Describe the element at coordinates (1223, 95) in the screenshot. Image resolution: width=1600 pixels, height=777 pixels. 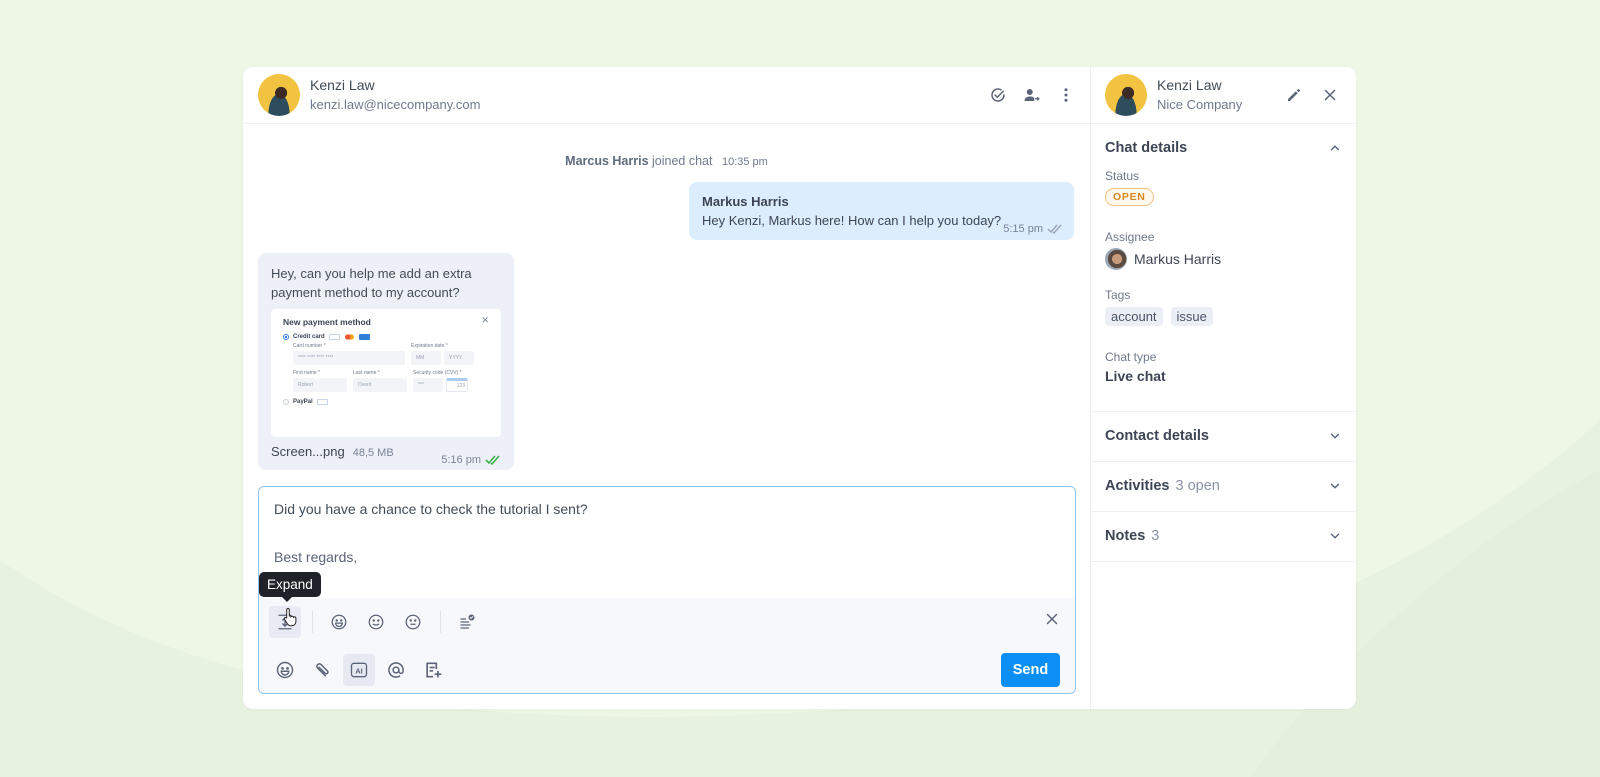
I see `details-header: Kenzi Law Nice Company` at that location.